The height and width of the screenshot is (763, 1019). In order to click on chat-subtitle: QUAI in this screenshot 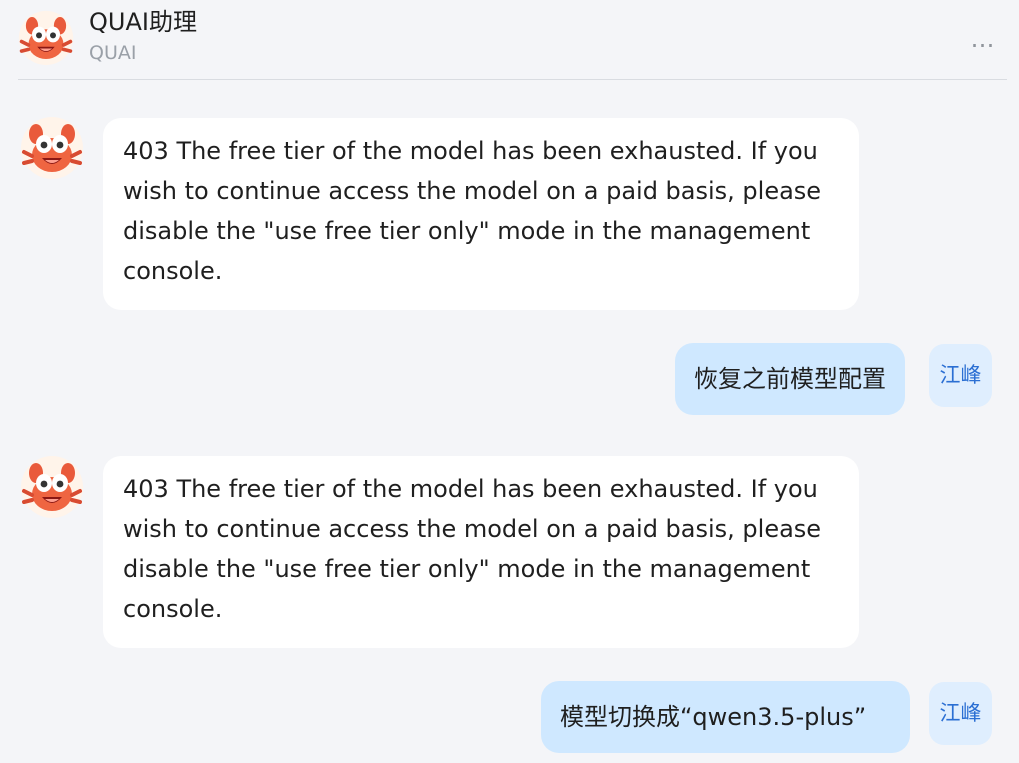, I will do `click(113, 53)`.